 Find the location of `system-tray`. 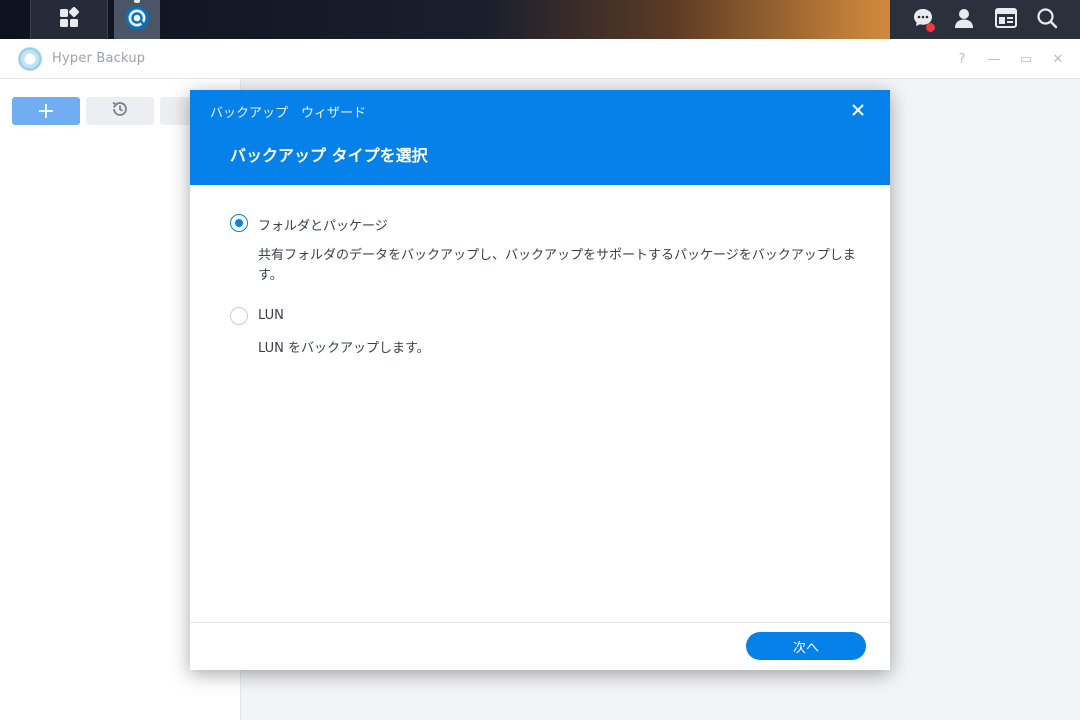

system-tray is located at coordinates (985, 19).